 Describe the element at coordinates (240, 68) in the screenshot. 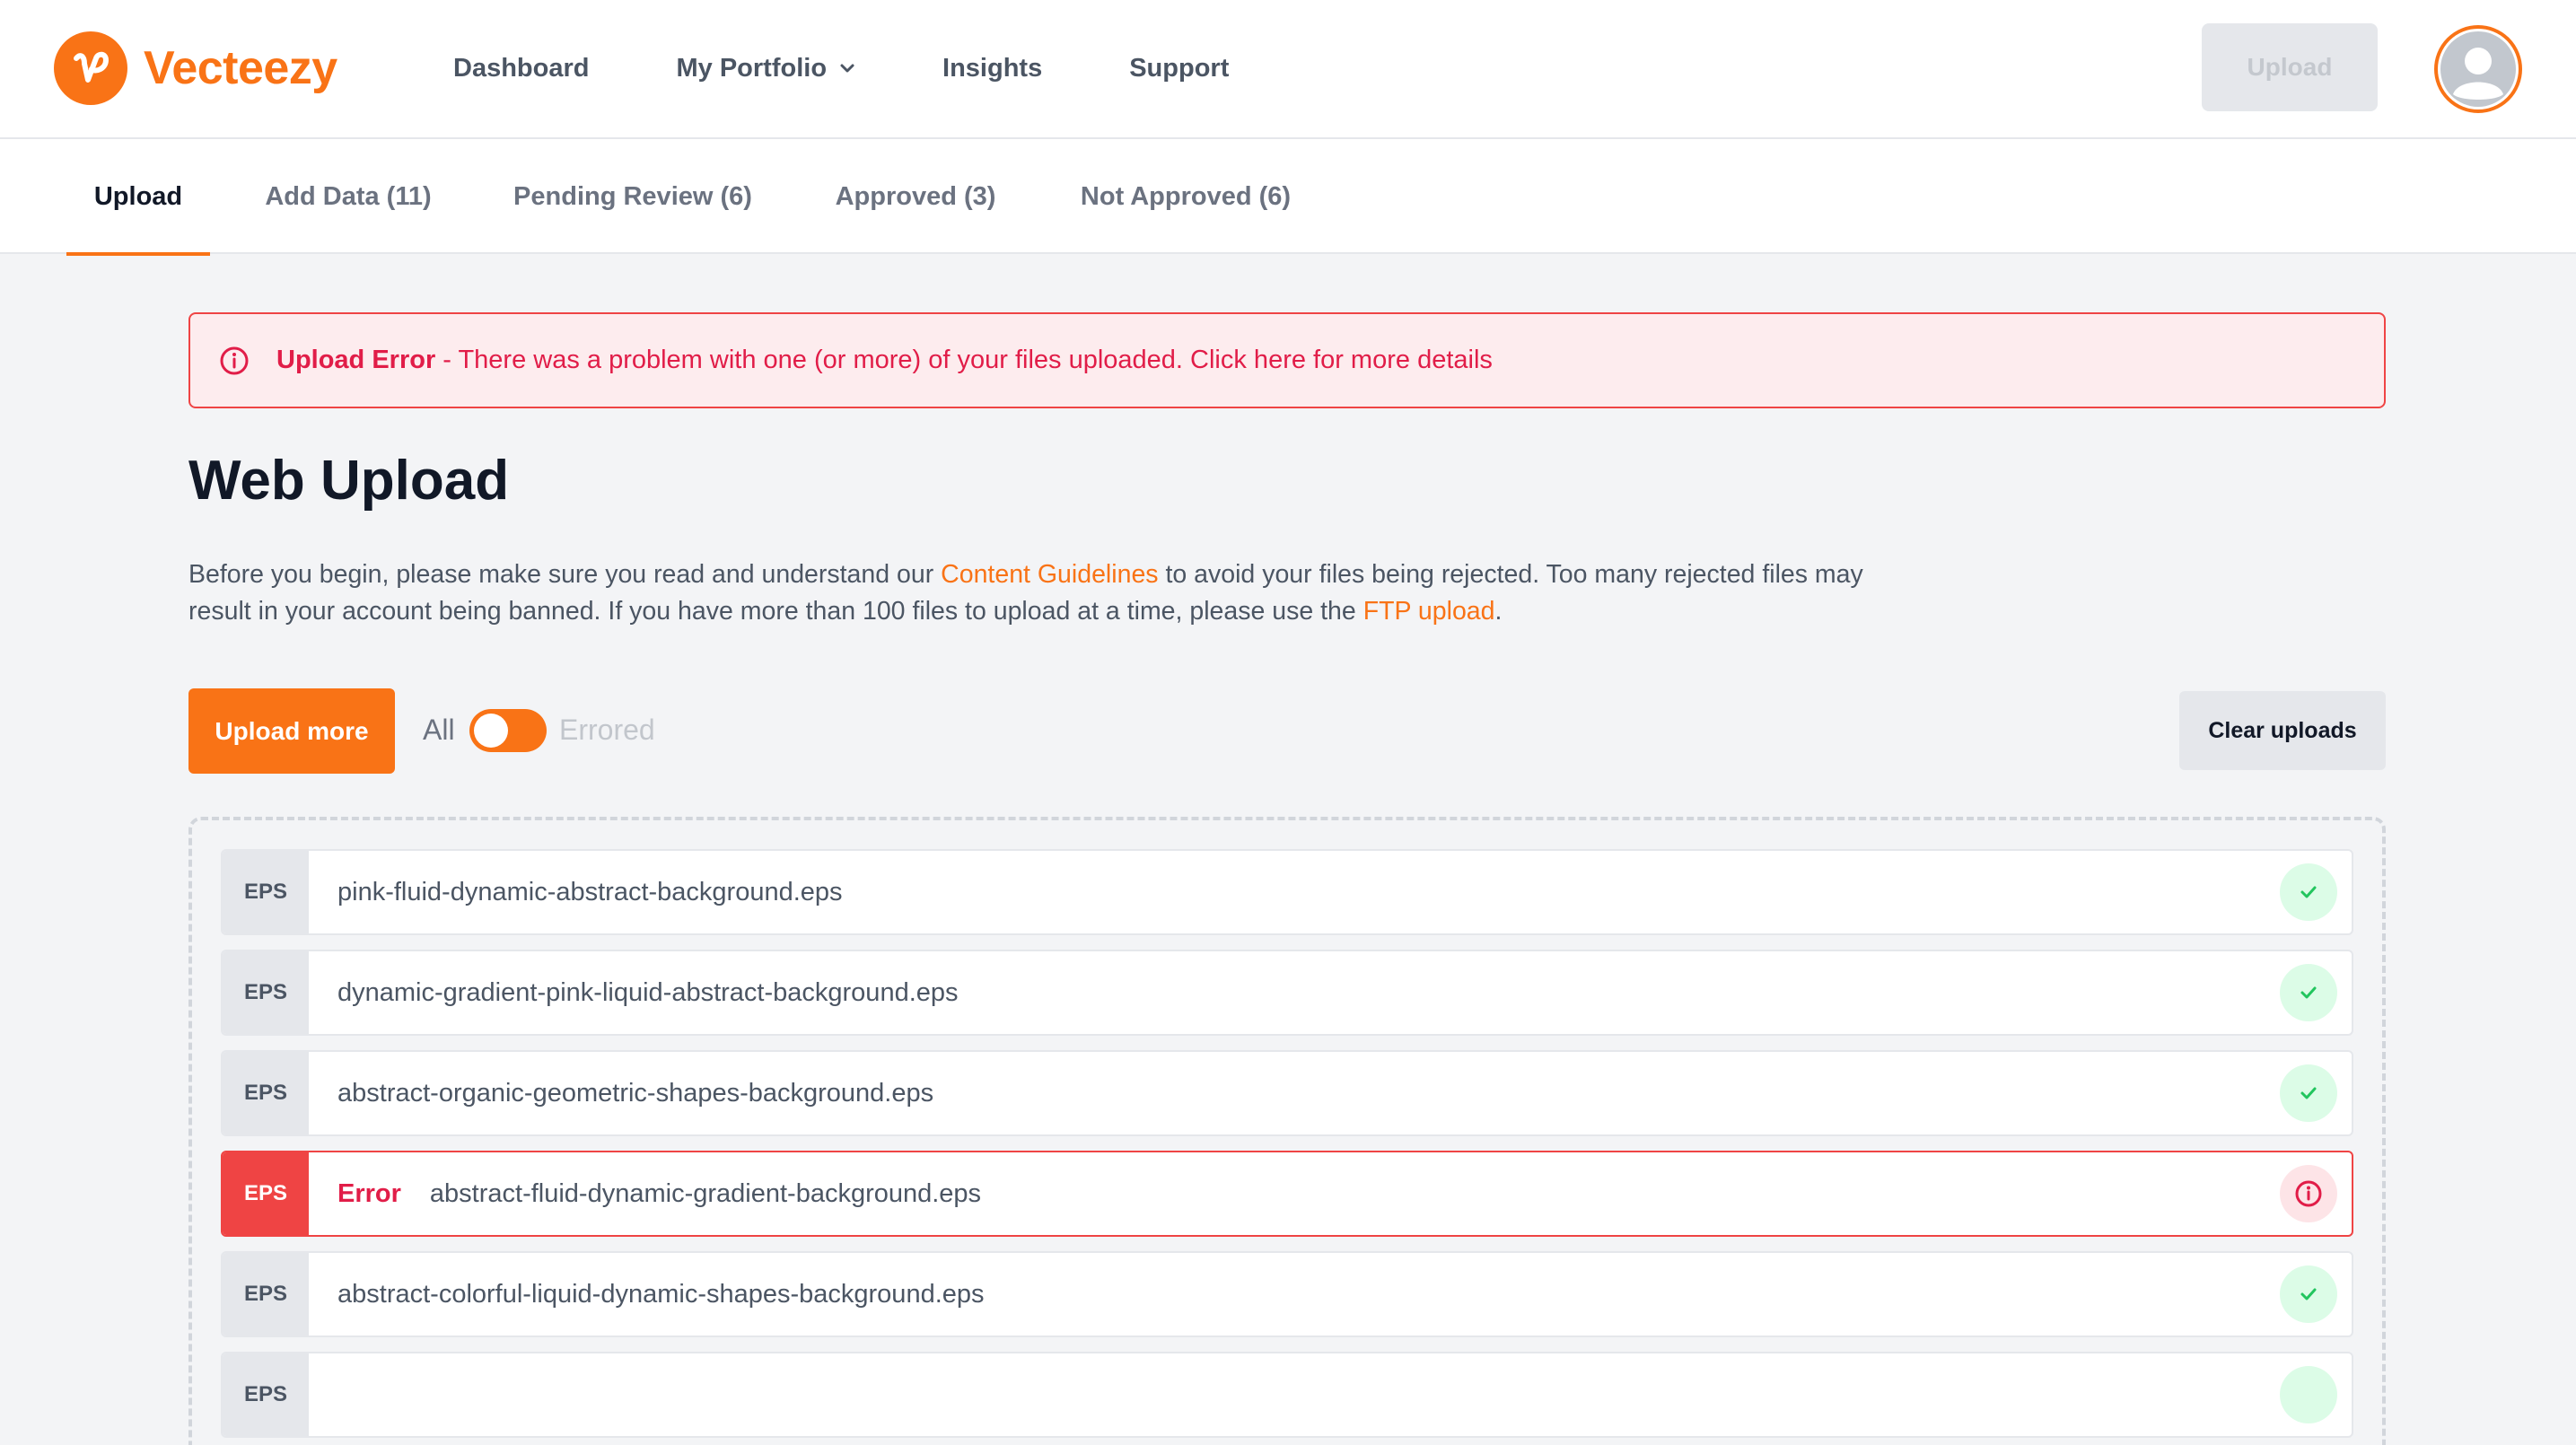

I see `brand-name: Vecteezy` at that location.